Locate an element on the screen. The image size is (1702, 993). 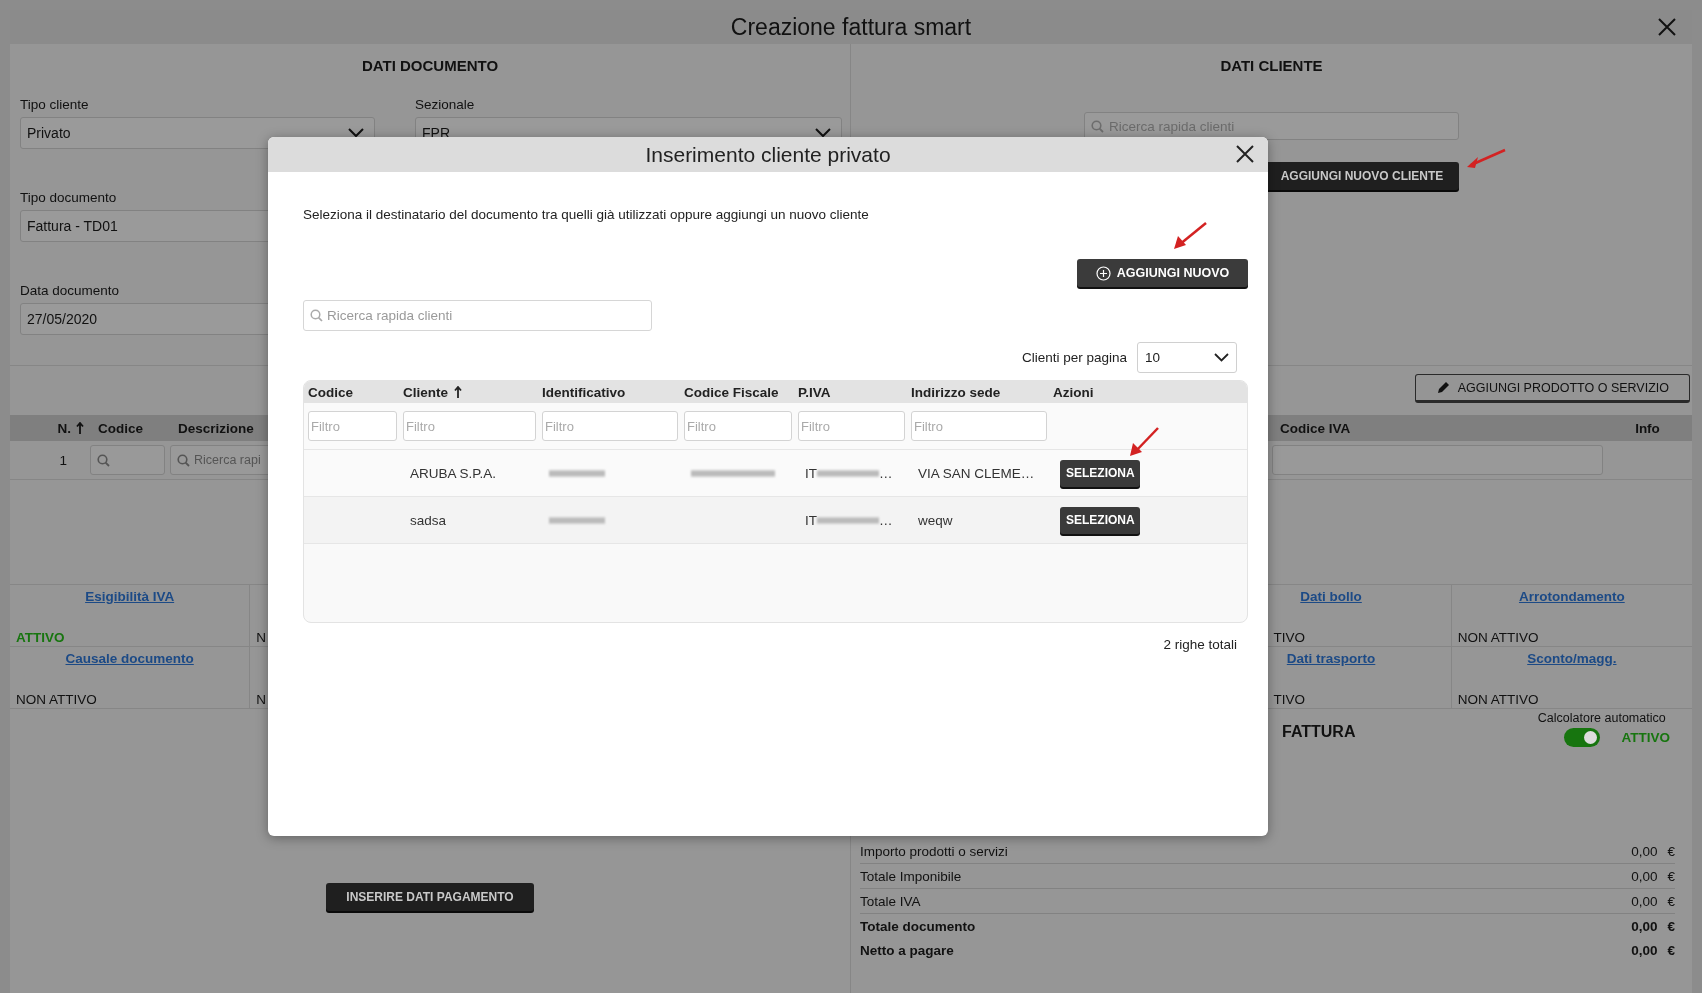
option-link: Dati bollo is located at coordinates (1331, 596).